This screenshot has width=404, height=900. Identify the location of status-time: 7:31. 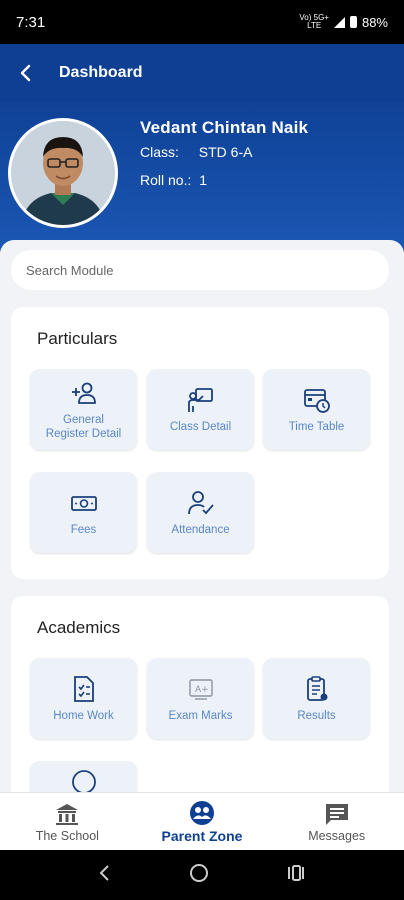
(31, 22).